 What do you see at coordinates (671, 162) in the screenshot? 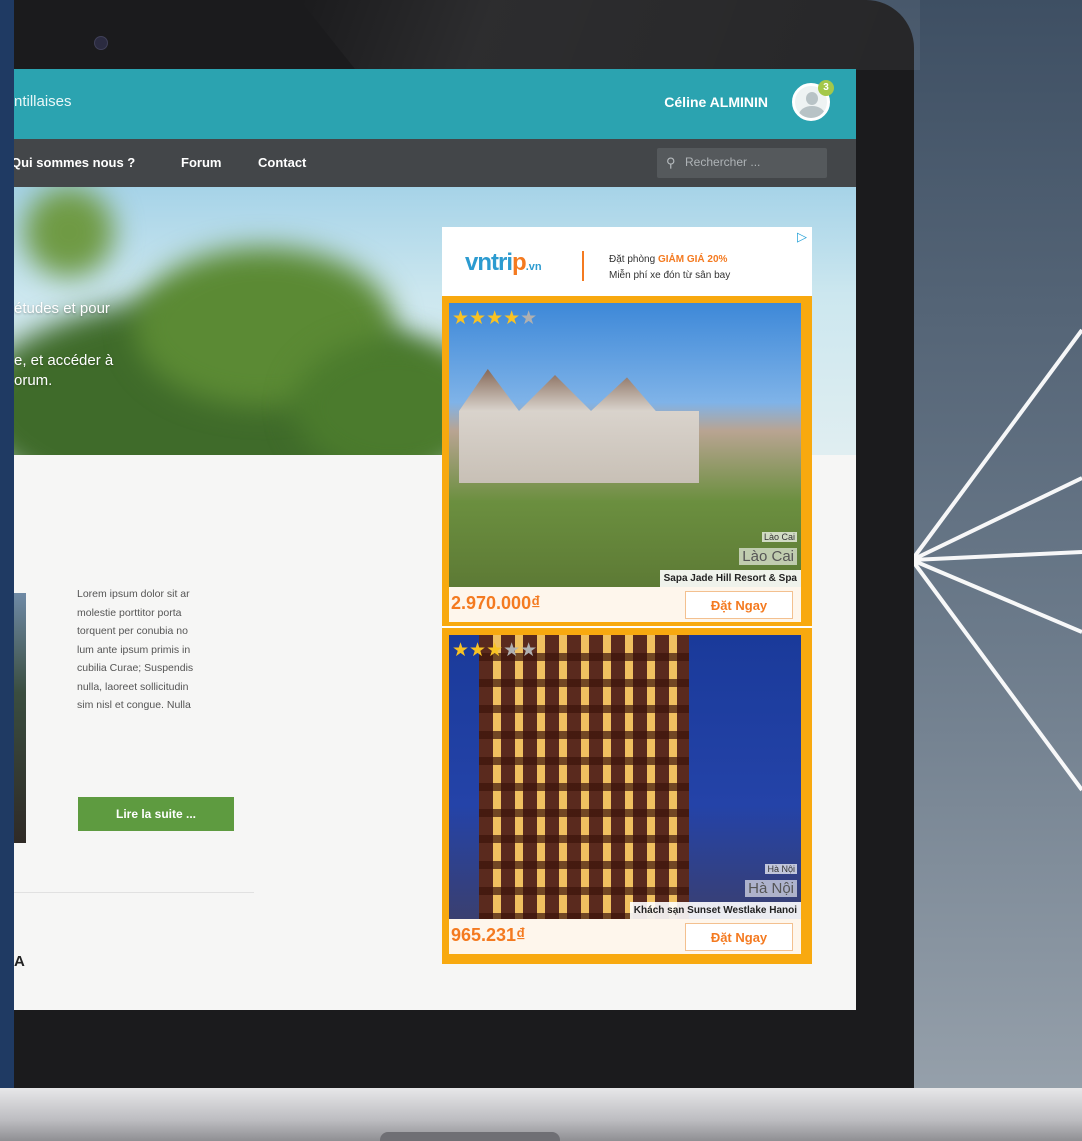
I see `search-icon: ⚲` at bounding box center [671, 162].